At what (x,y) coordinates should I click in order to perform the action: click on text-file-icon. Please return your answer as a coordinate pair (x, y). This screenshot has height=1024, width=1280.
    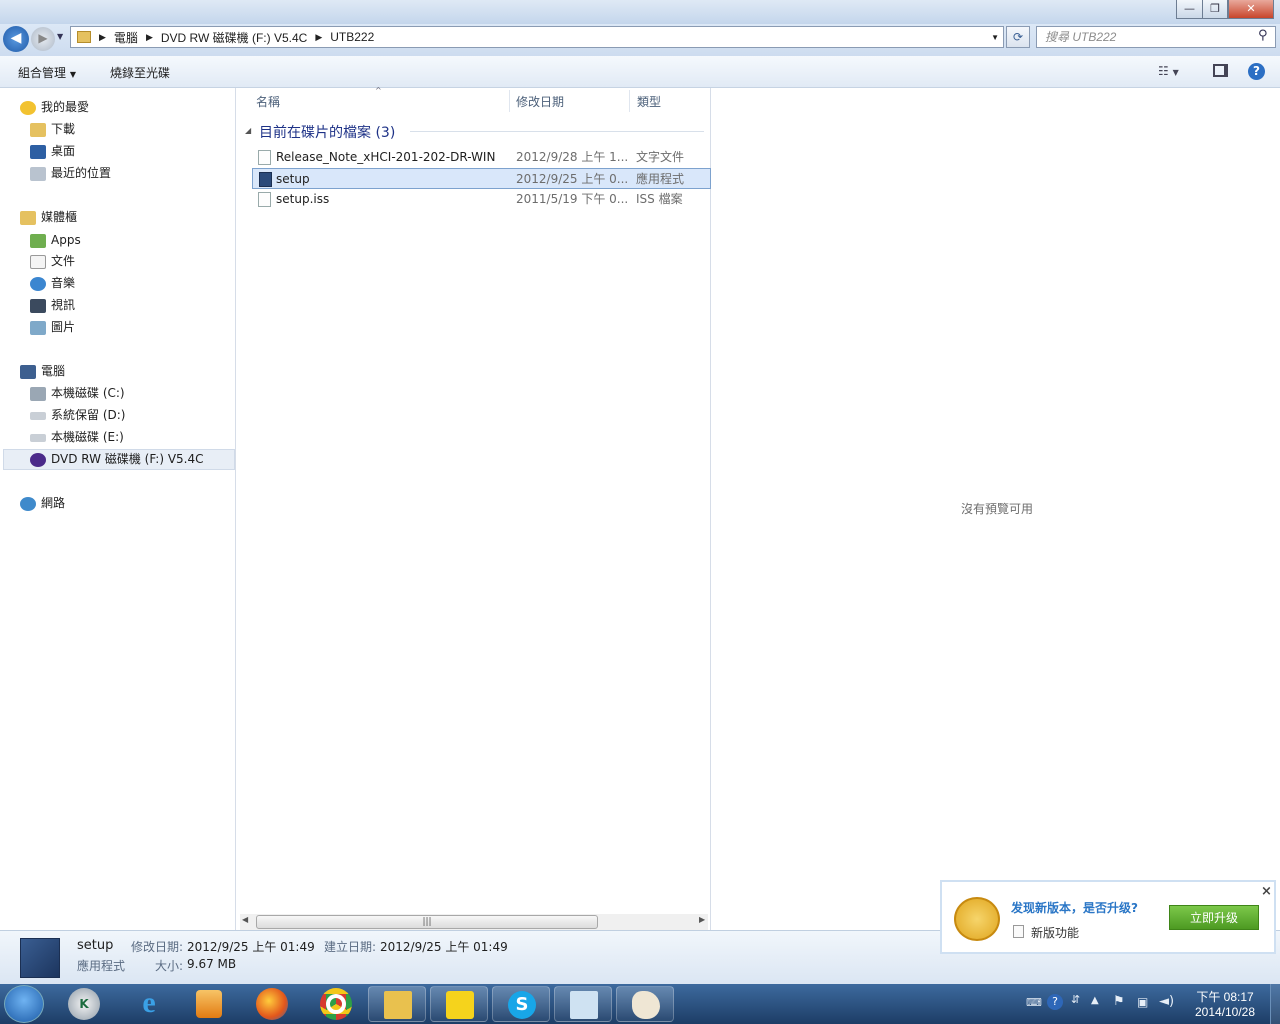
    Looking at the image, I should click on (264, 157).